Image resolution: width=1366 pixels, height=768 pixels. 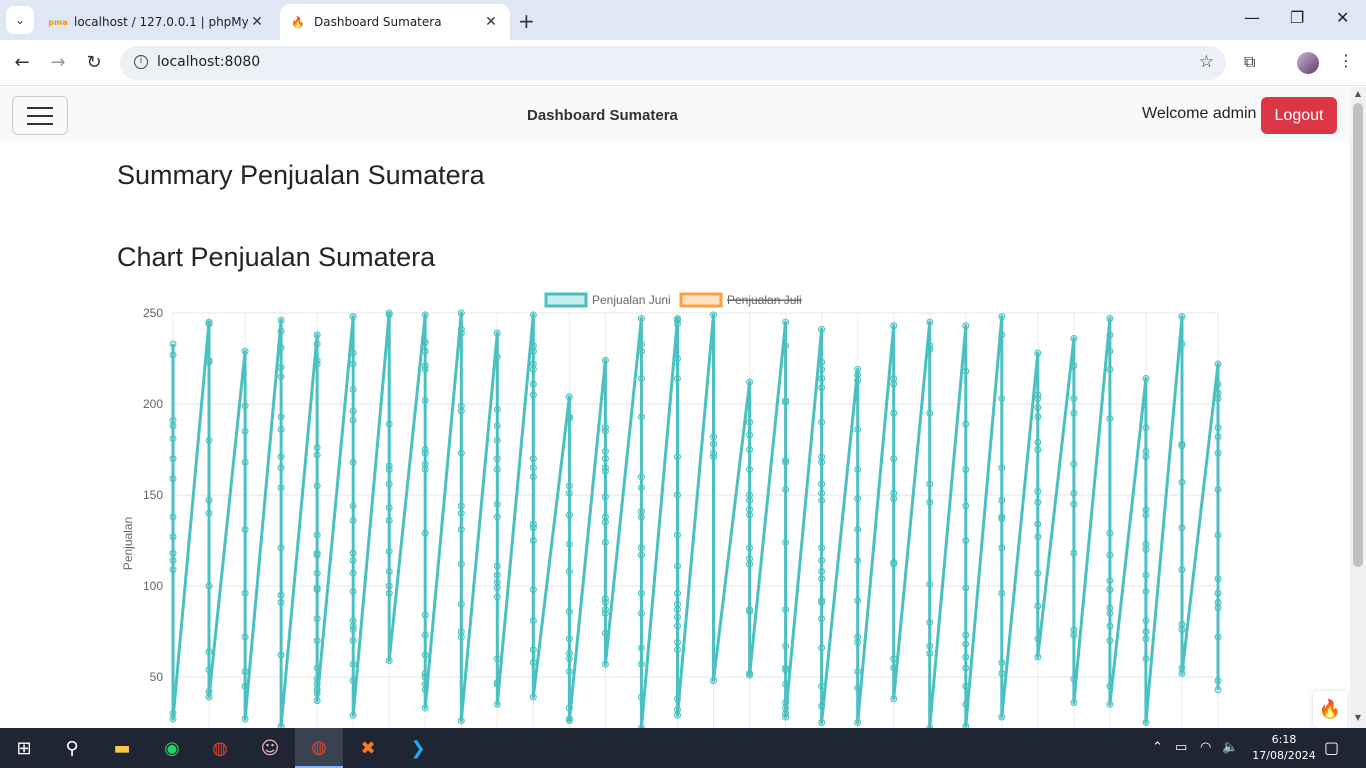 I want to click on window-close-icon: ✕, so click(x=1342, y=17).